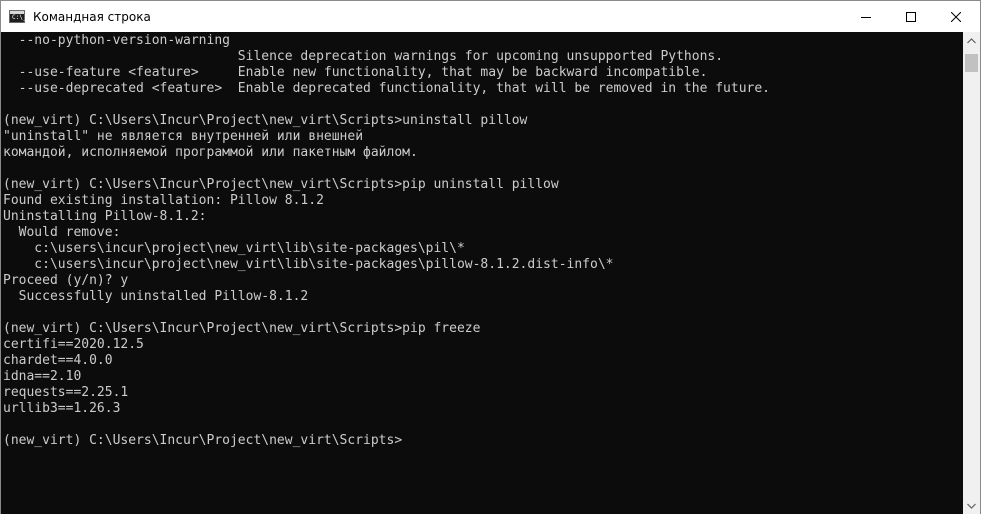 The image size is (981, 514). Describe the element at coordinates (490, 16) in the screenshot. I see `title-bar: C:\_ Командная строка` at that location.